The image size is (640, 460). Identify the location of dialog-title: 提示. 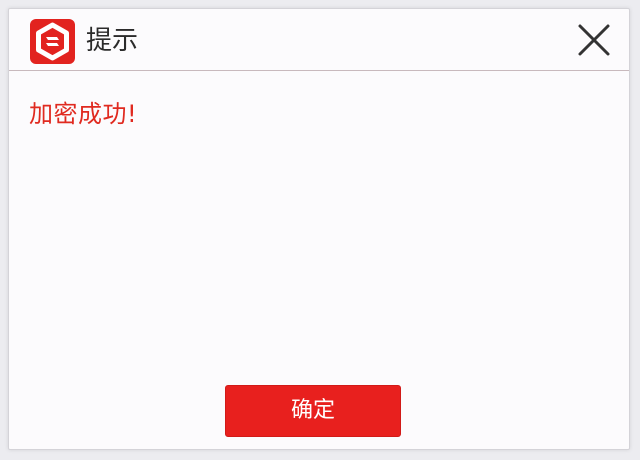
(112, 41).